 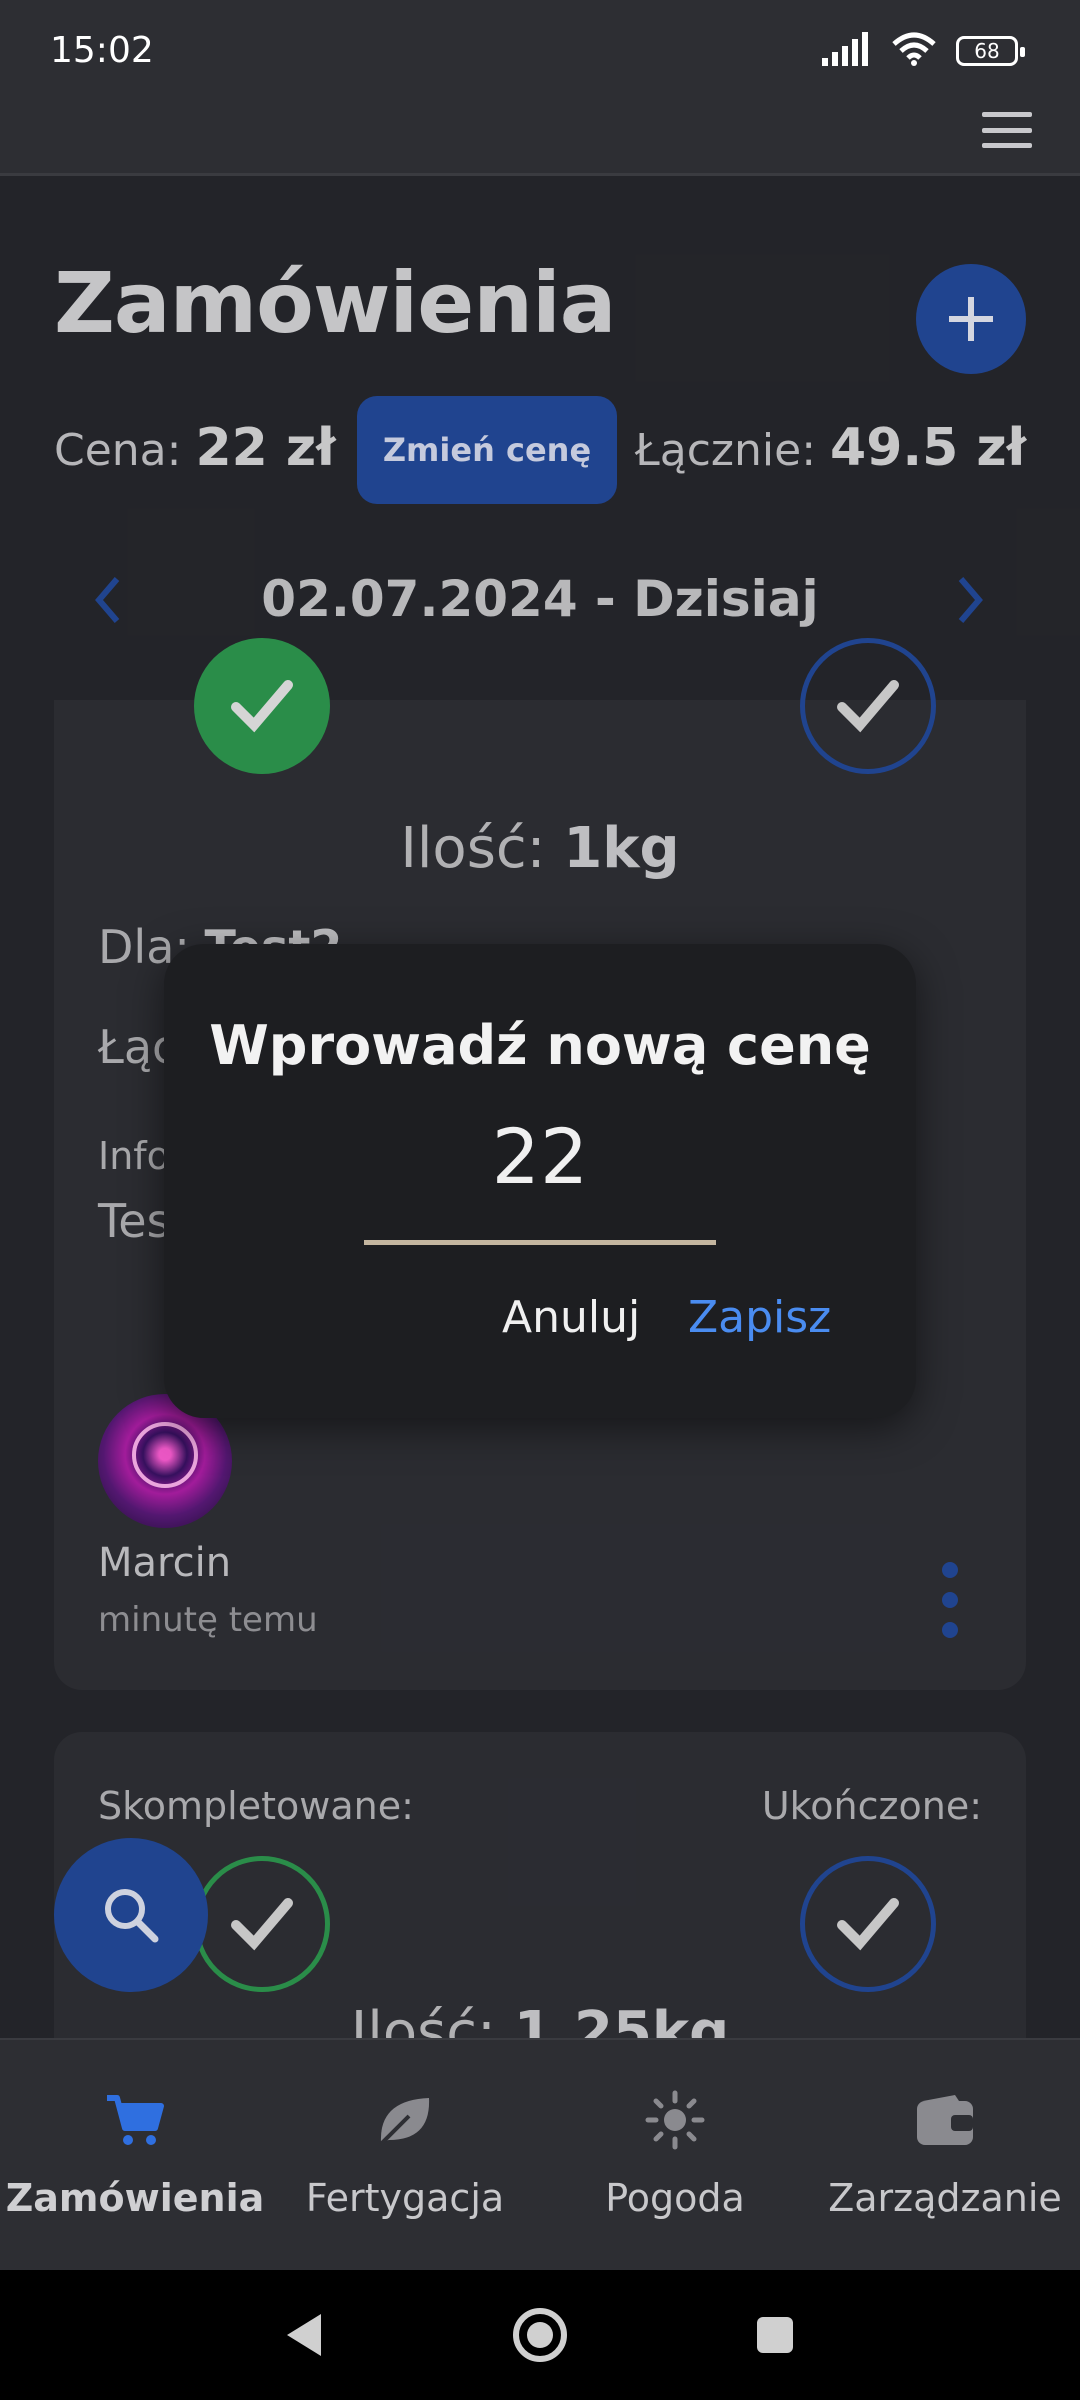 What do you see at coordinates (540, 1242) in the screenshot?
I see `input-underline` at bounding box center [540, 1242].